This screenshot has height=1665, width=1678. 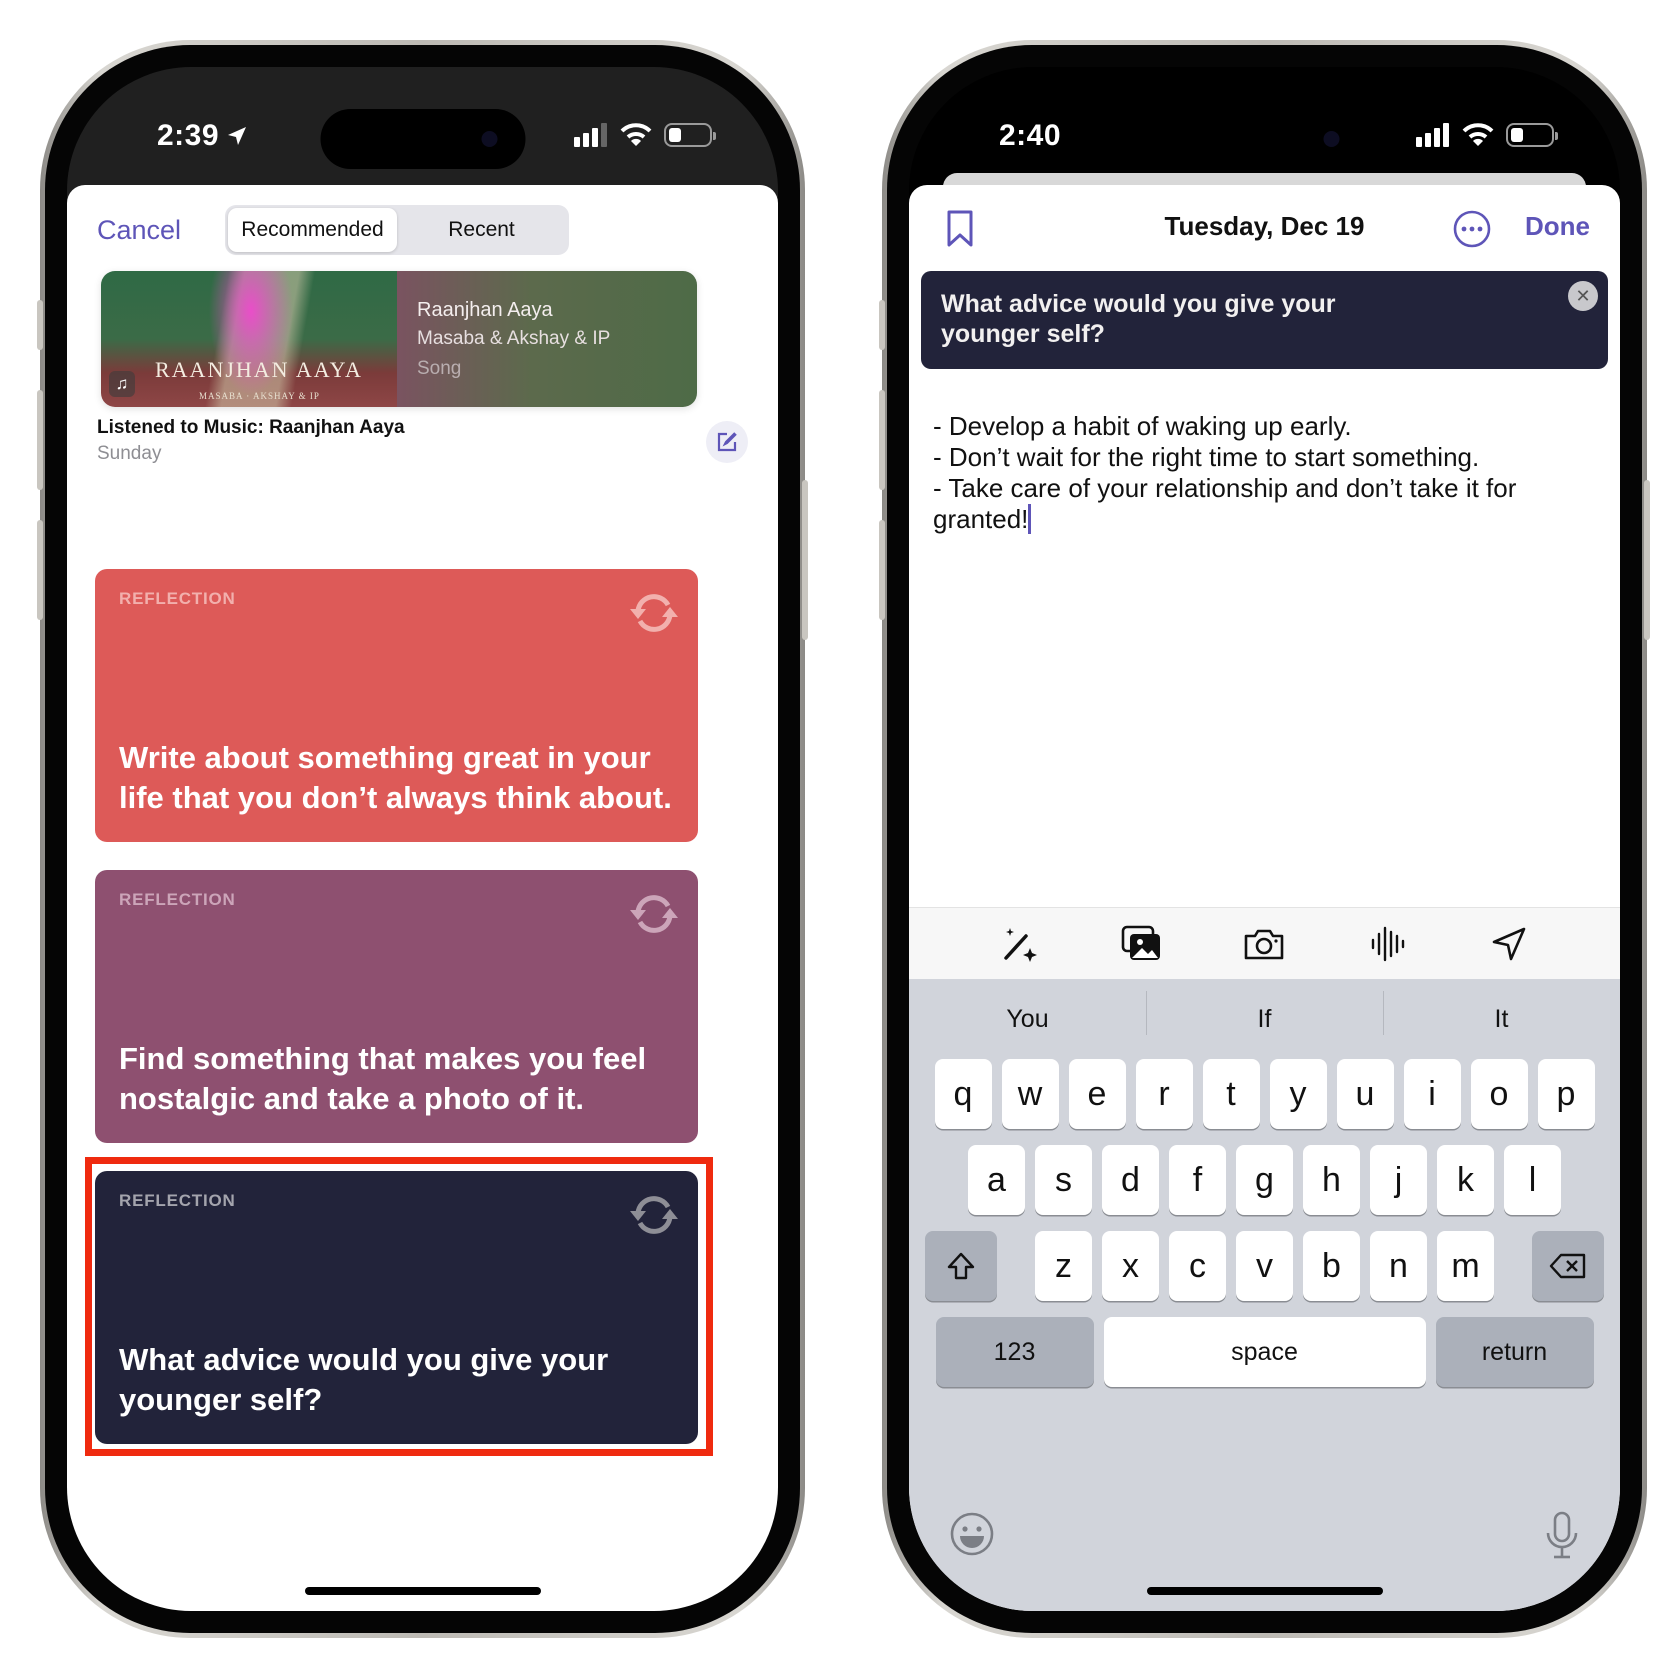 I want to click on status-bar: 2:40, so click(x=1264, y=127).